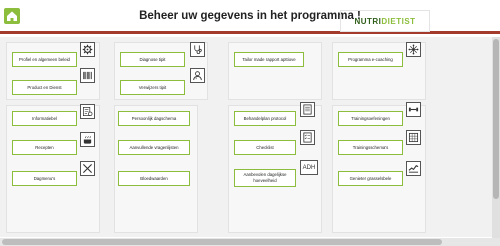 The image size is (500, 246). I want to click on trainingsoefeningen-button: Trainingsoefeningen, so click(370, 118).